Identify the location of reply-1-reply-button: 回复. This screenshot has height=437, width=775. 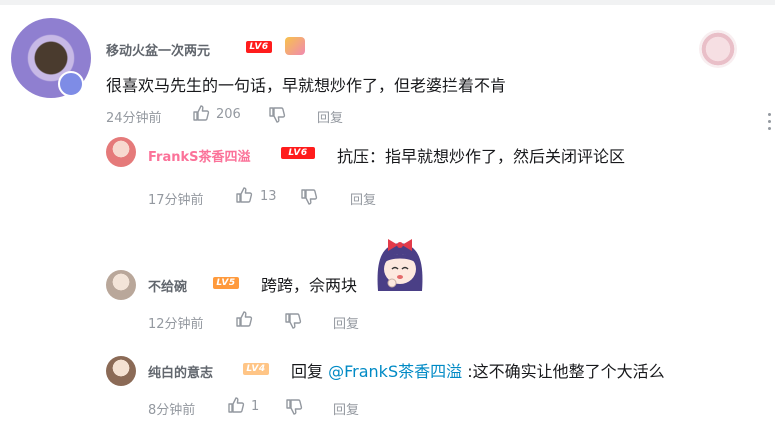
(363, 198).